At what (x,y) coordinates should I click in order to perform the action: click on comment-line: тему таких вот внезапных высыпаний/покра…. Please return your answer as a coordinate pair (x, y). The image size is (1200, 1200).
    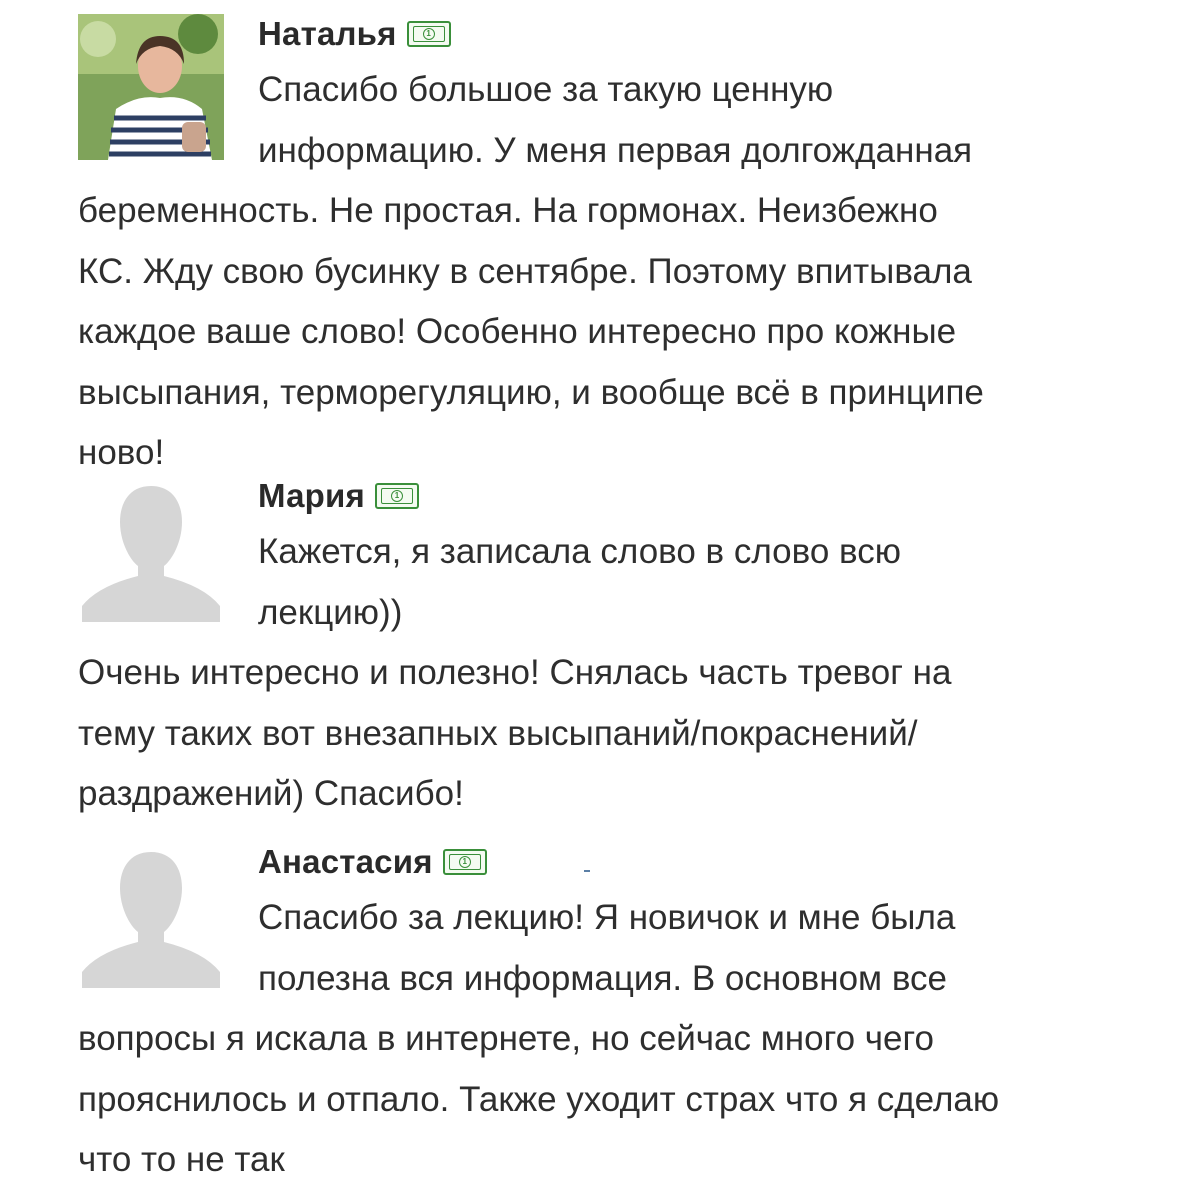
    Looking at the image, I should click on (498, 733).